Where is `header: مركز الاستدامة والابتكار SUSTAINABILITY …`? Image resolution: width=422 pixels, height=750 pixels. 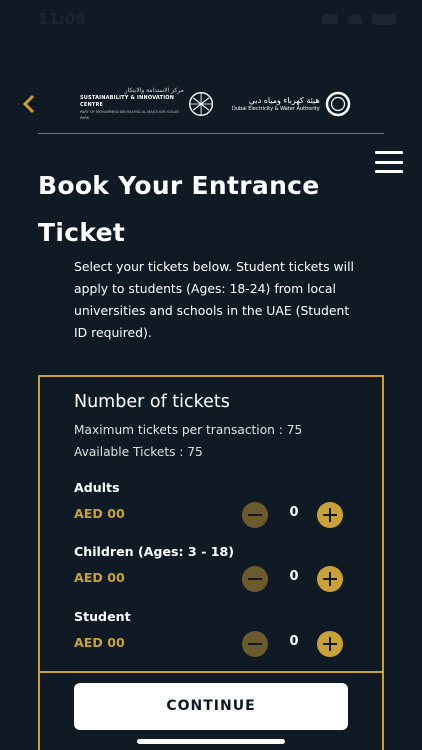
header: مركز الاستدامة والابتكار SUSTAINABILITY … is located at coordinates (211, 104).